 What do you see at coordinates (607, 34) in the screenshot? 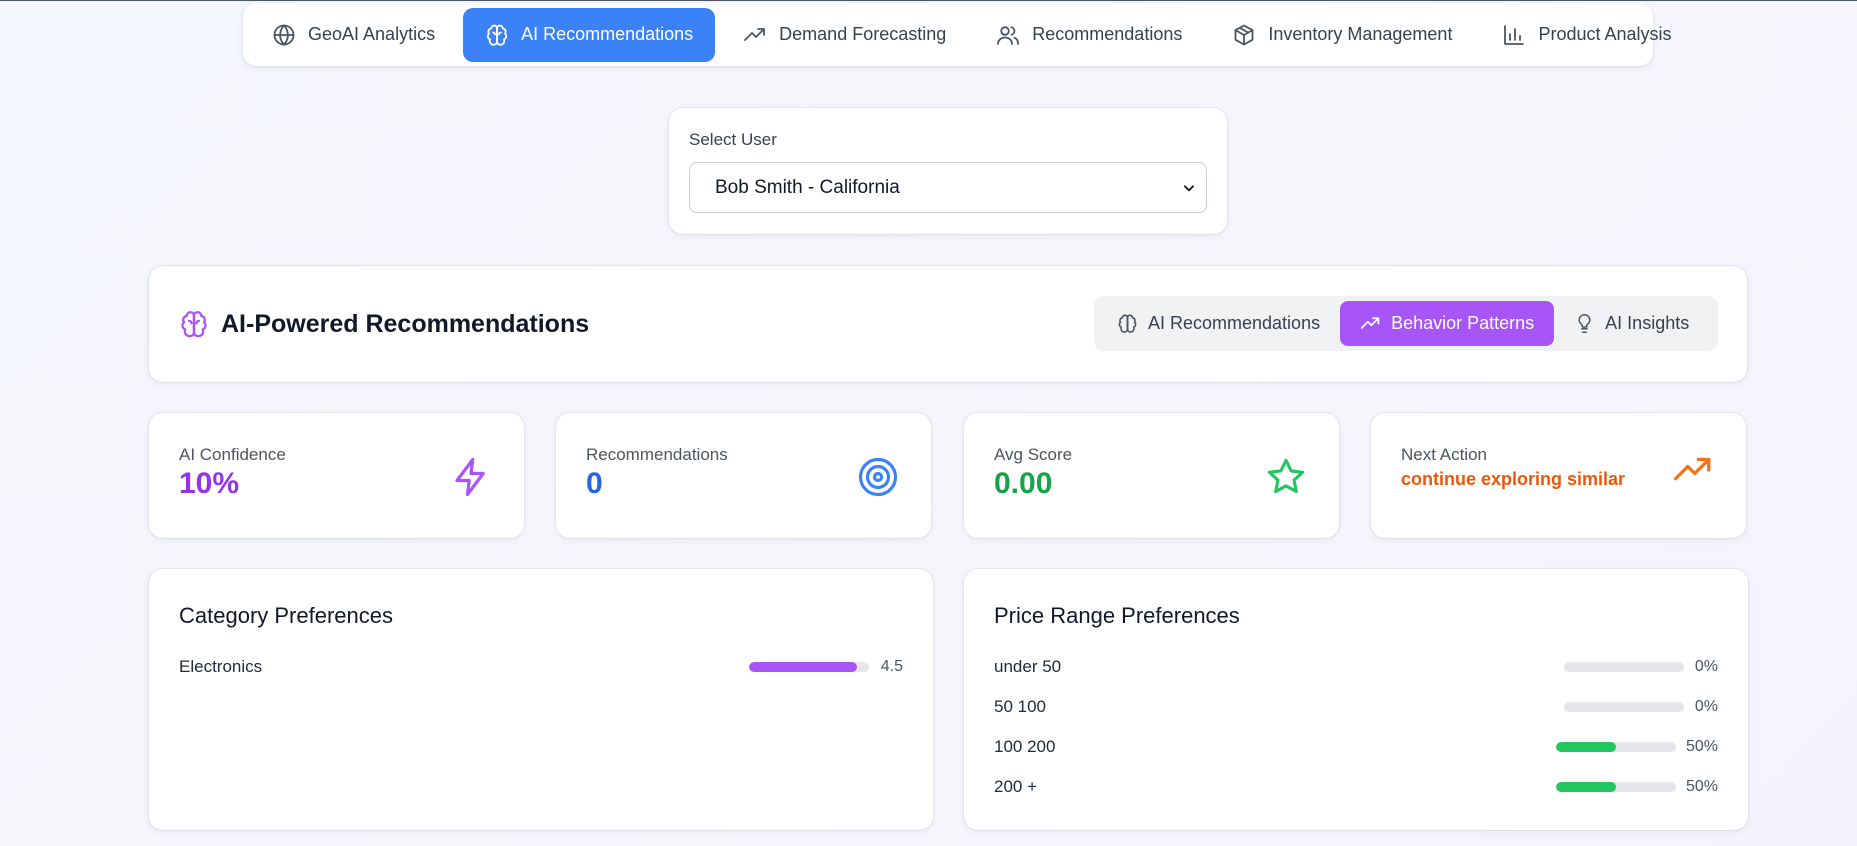
I see `nav-label: AI Recommendations` at bounding box center [607, 34].